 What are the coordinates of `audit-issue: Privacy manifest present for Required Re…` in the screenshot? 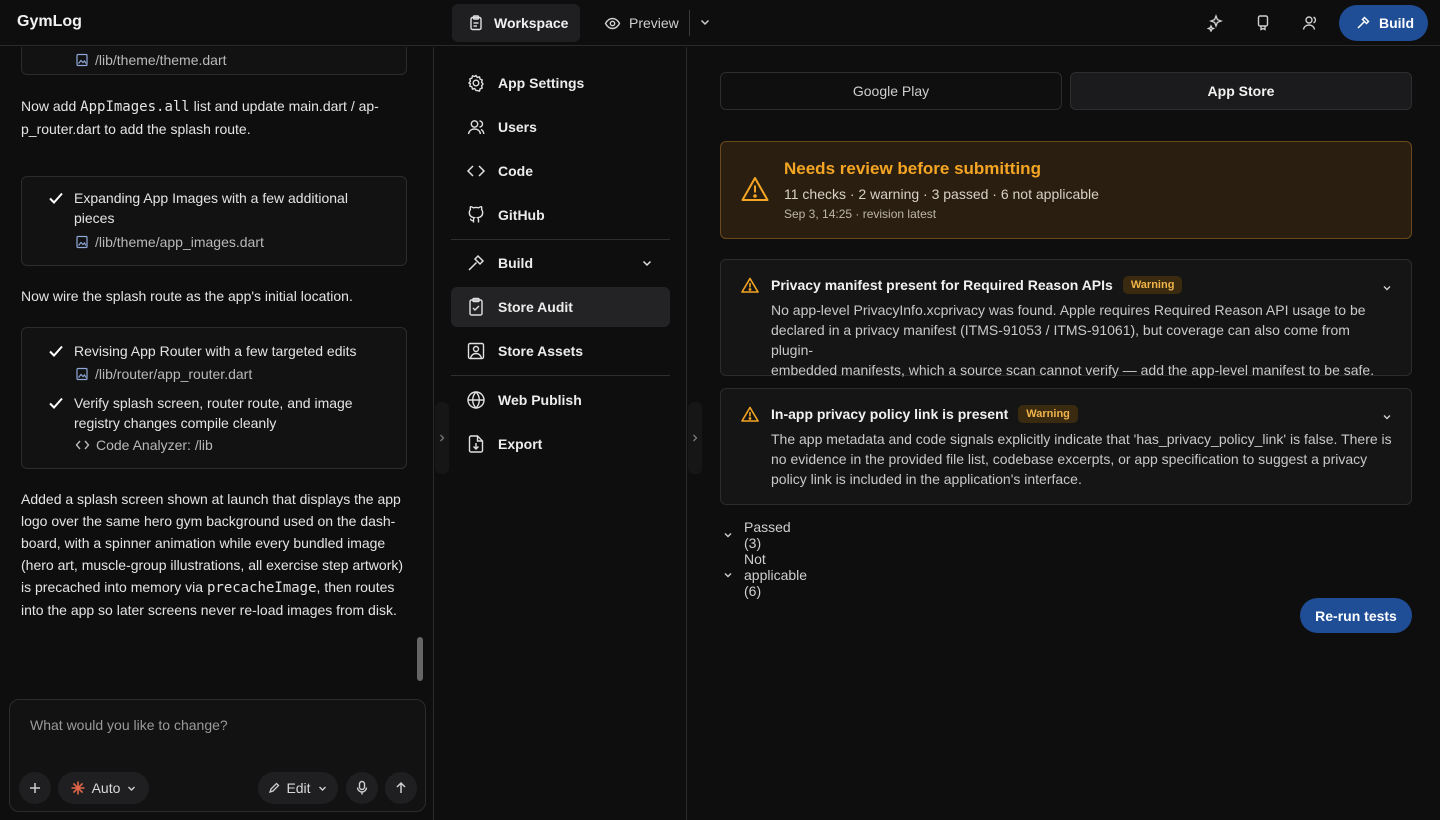 It's located at (1066, 318).